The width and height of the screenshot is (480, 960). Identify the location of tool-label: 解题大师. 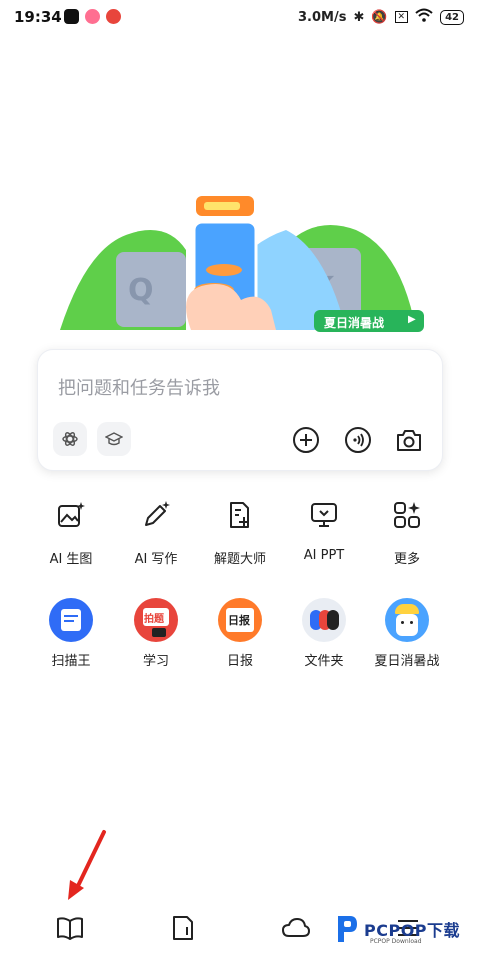
(239, 559).